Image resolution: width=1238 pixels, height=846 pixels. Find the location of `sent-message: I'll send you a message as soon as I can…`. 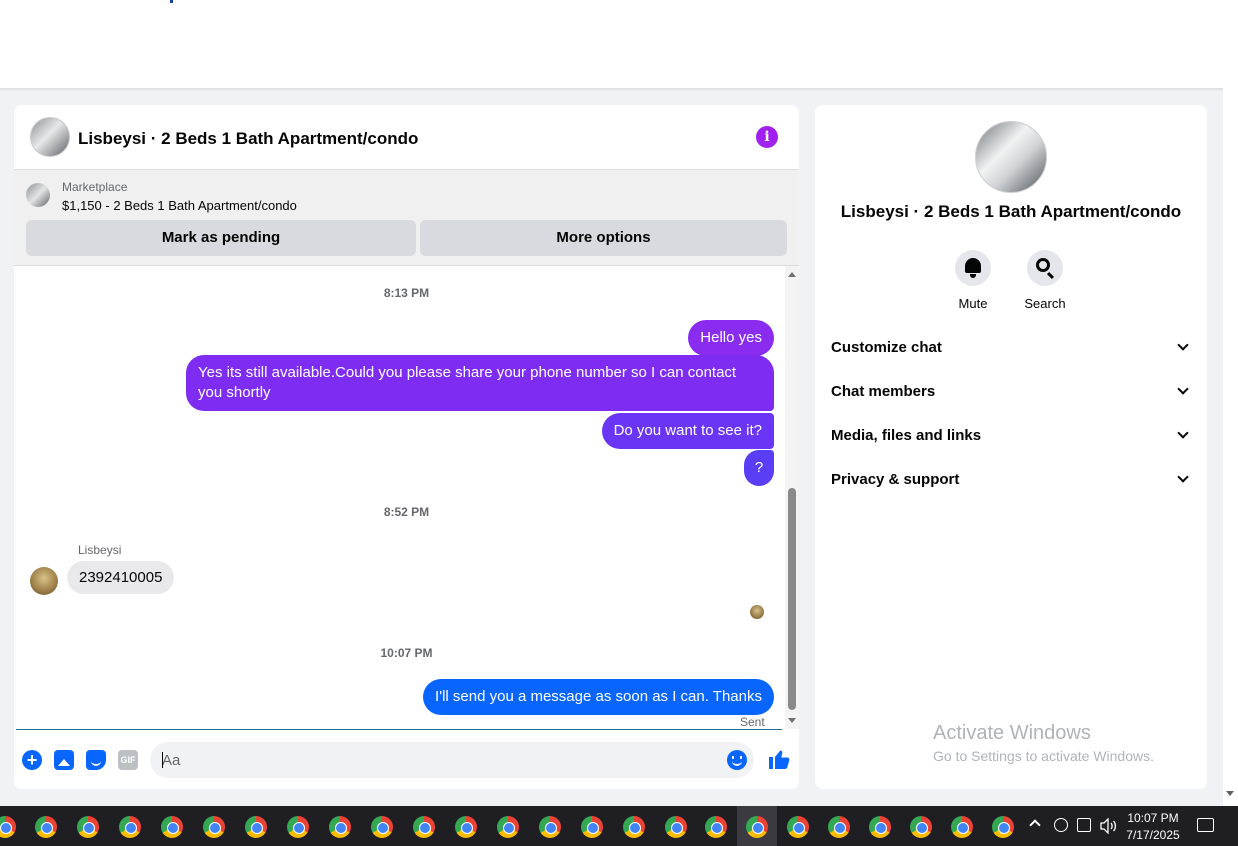

sent-message: I'll send you a message as soon as I can… is located at coordinates (598, 697).